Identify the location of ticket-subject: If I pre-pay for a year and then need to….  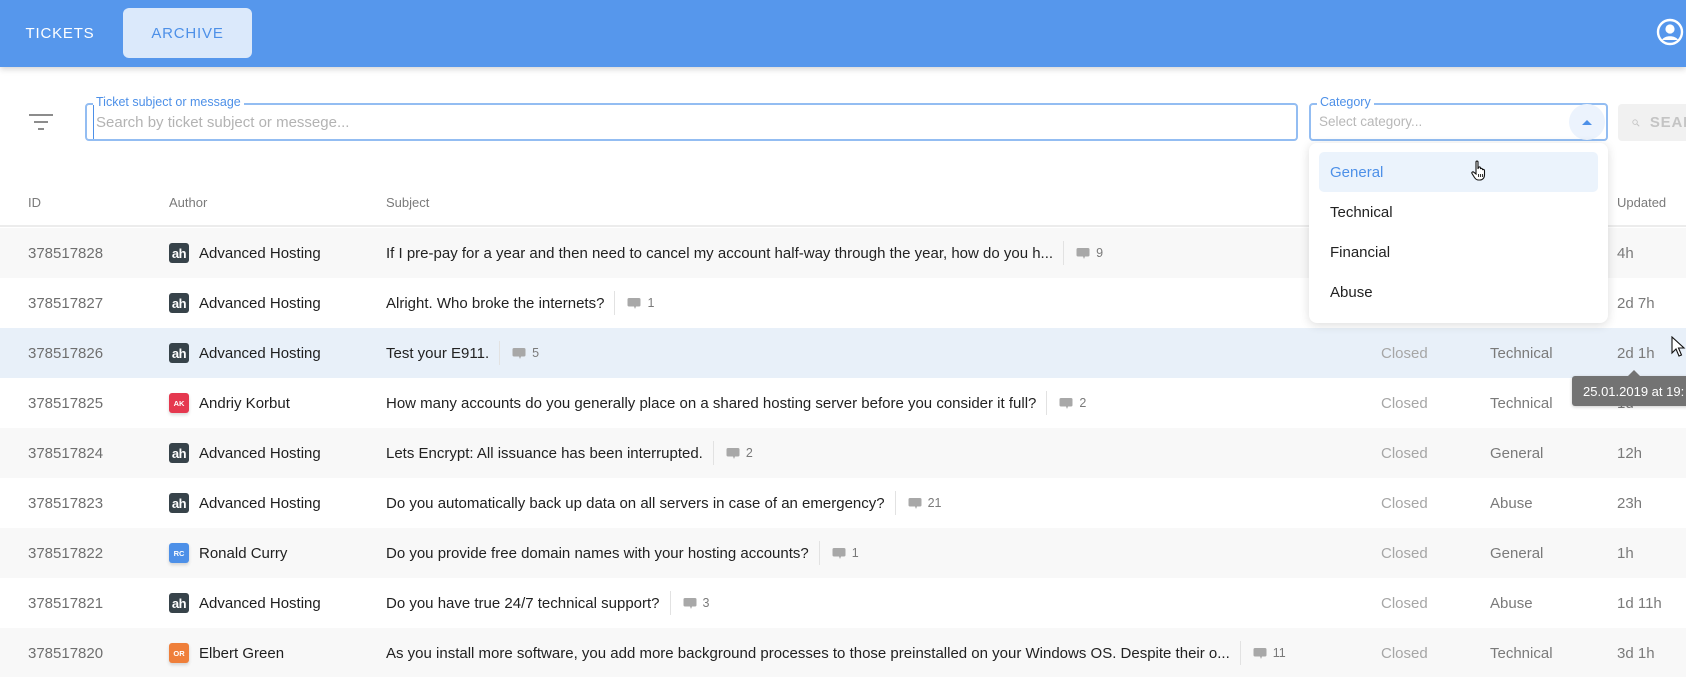
(744, 253).